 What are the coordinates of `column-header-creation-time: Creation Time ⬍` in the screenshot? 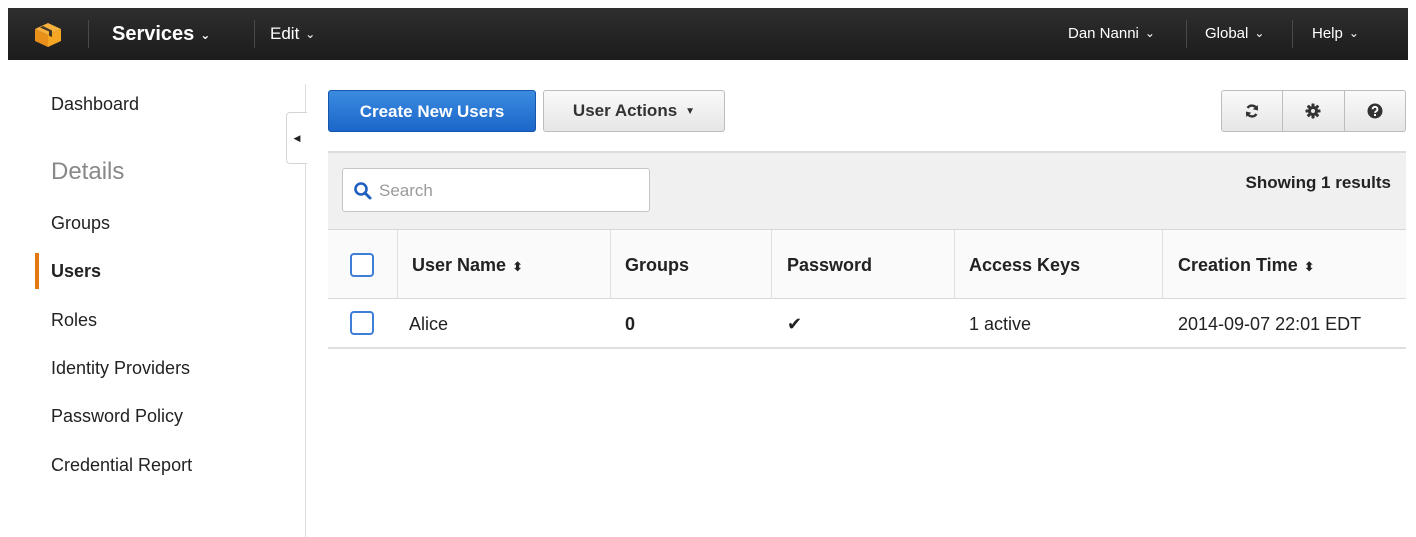 It's located at (1246, 265).